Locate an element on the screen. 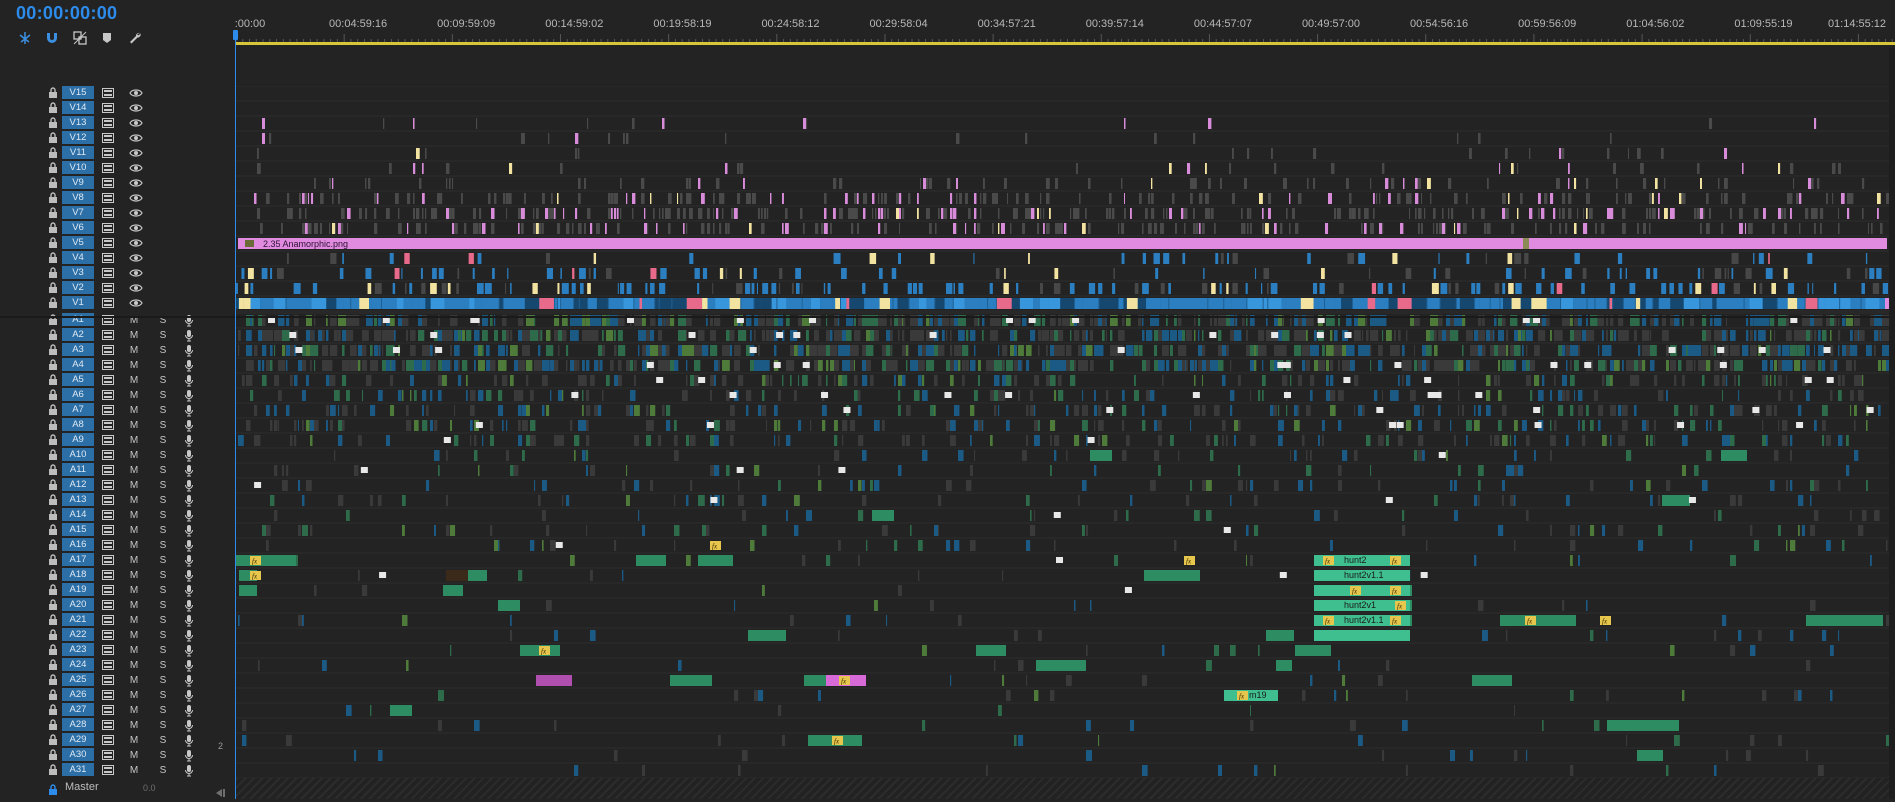 Image resolution: width=1895 pixels, height=802 pixels. microphone-icon is located at coordinates (189, 455).